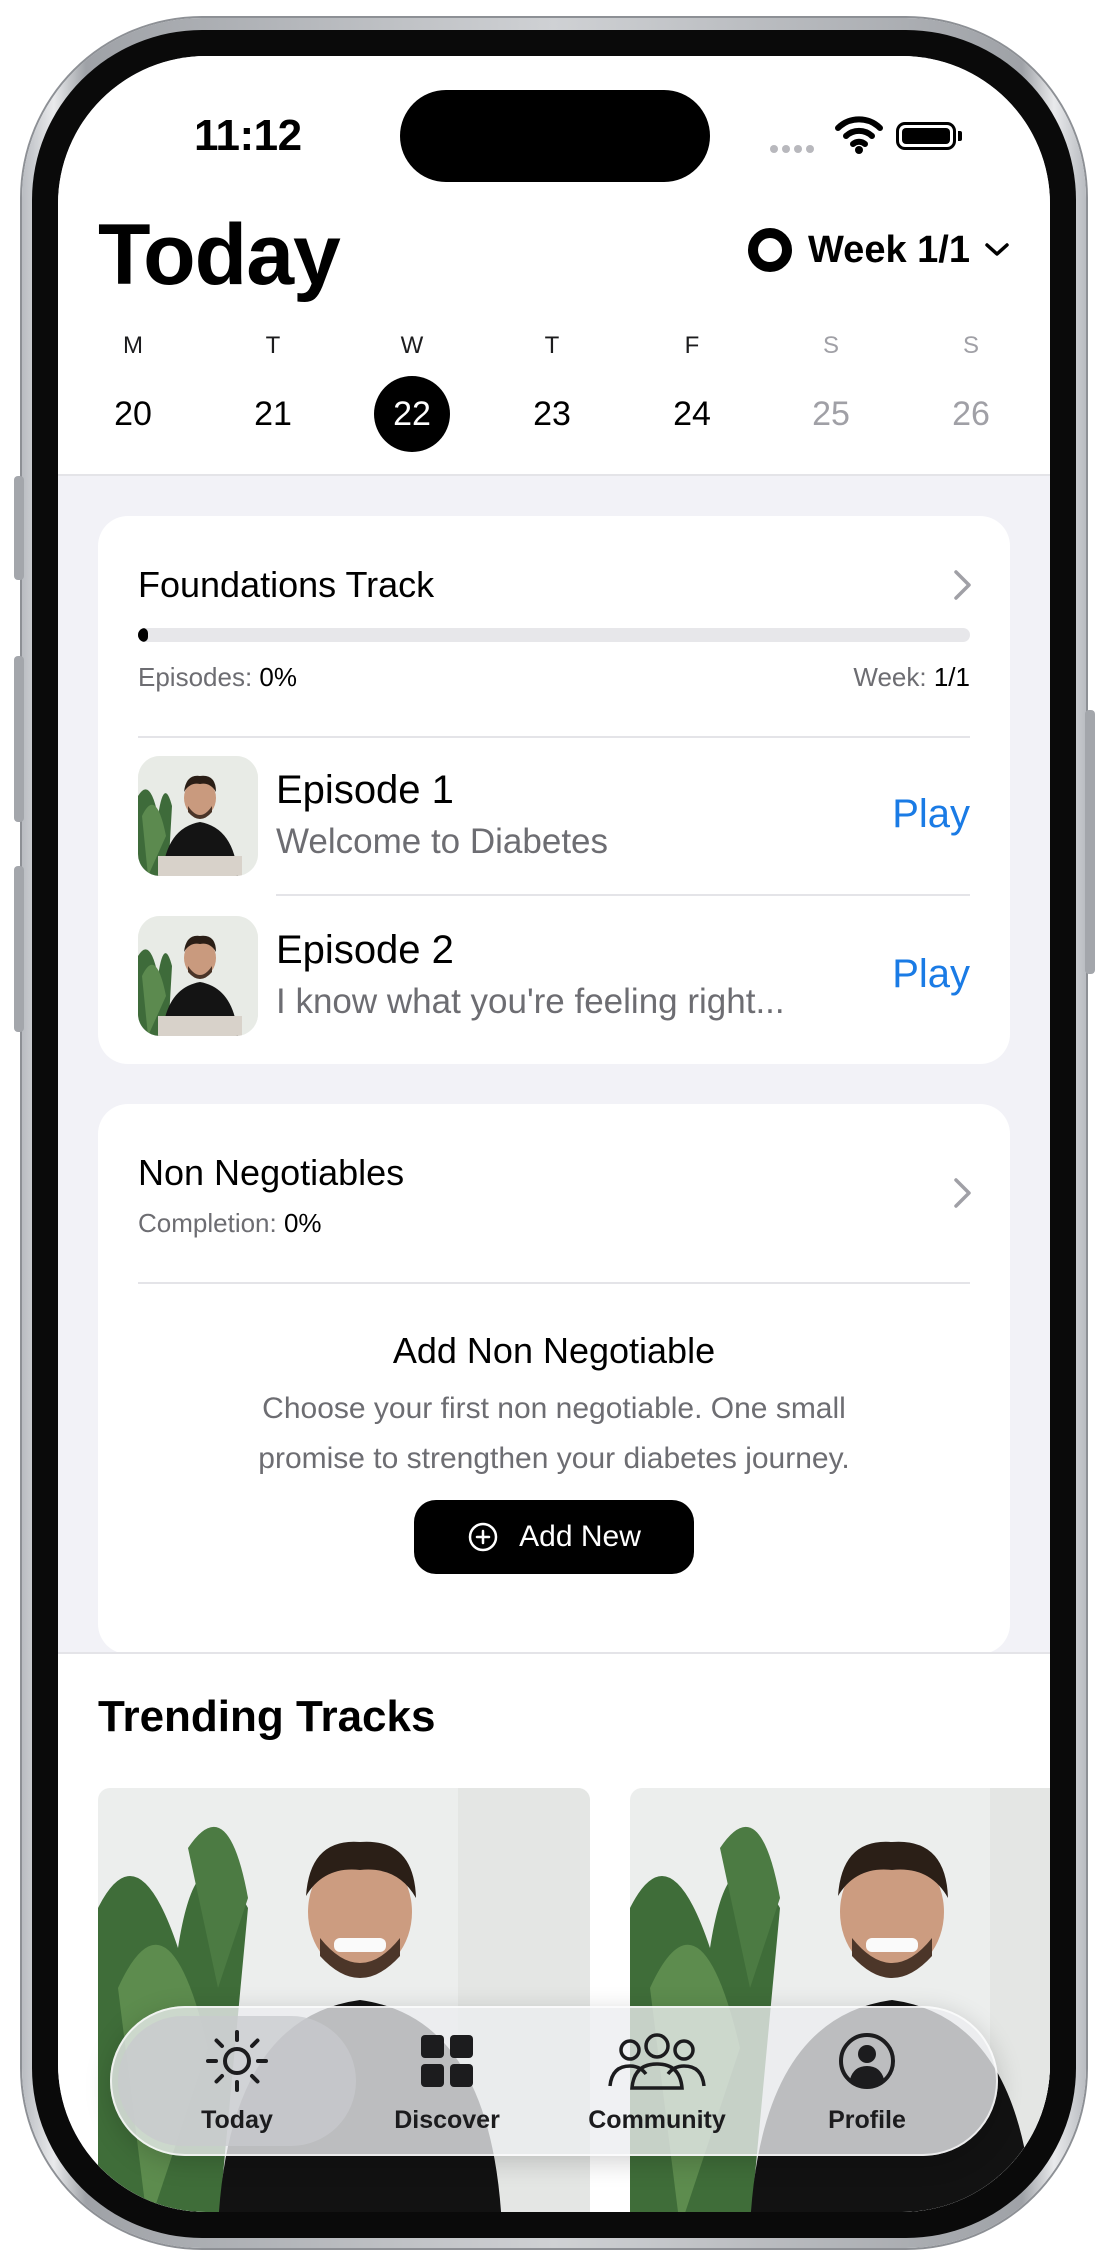  Describe the element at coordinates (889, 249) in the screenshot. I see `week-selector-label: Week 1/1` at that location.